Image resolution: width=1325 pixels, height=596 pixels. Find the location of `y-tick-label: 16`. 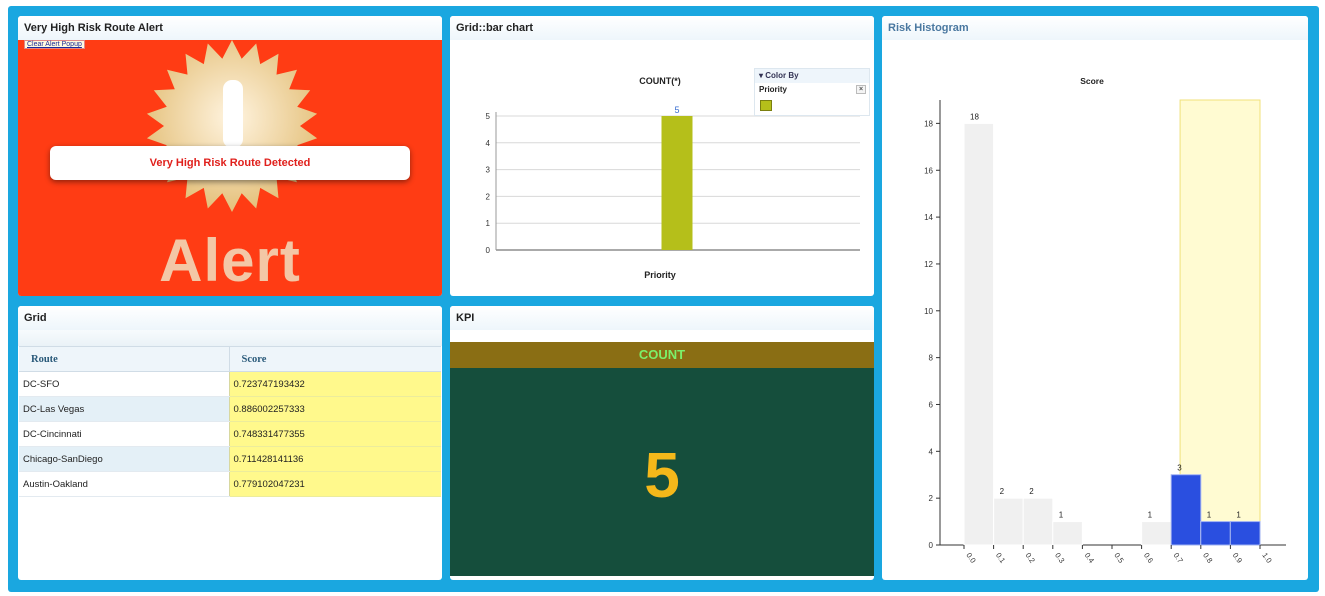

y-tick-label: 16 is located at coordinates (928, 170).